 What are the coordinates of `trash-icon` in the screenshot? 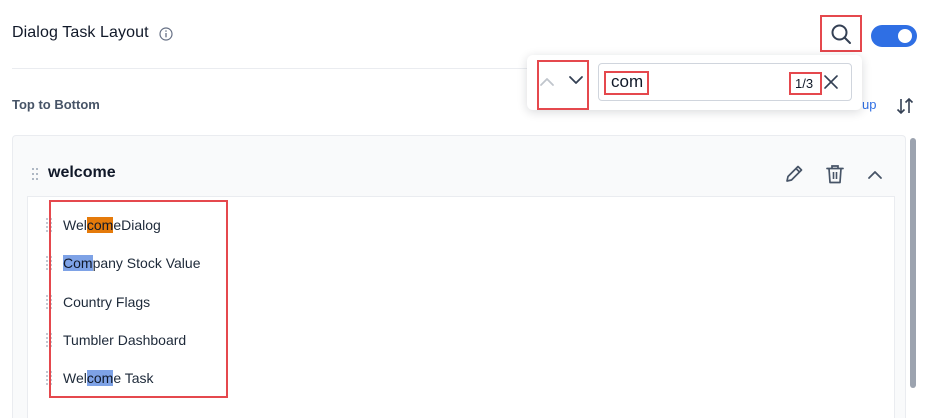 It's located at (835, 174).